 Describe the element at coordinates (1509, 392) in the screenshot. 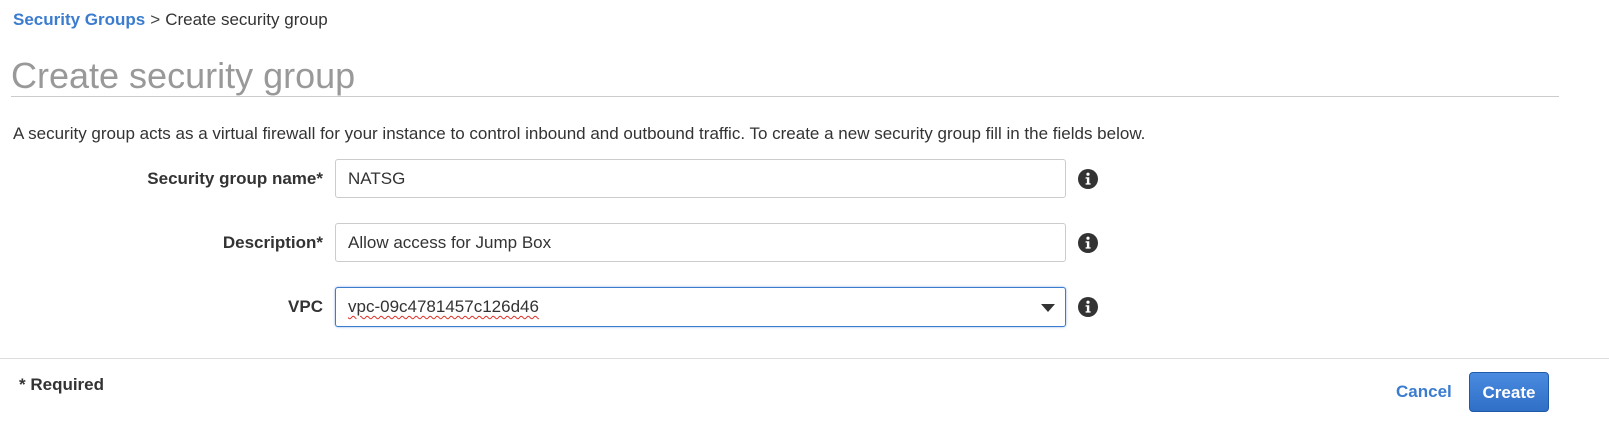

I see `create-button: Create` at that location.